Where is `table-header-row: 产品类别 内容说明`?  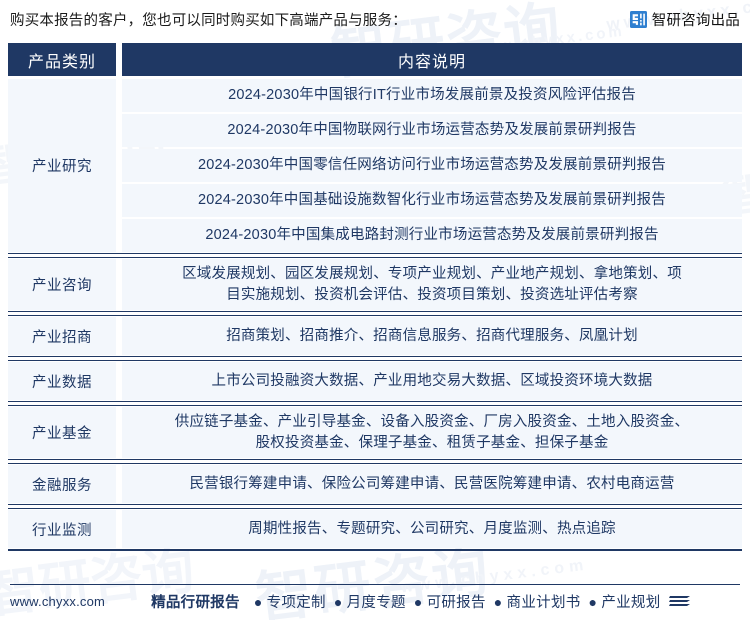 table-header-row: 产品类别 内容说明 is located at coordinates (375, 59).